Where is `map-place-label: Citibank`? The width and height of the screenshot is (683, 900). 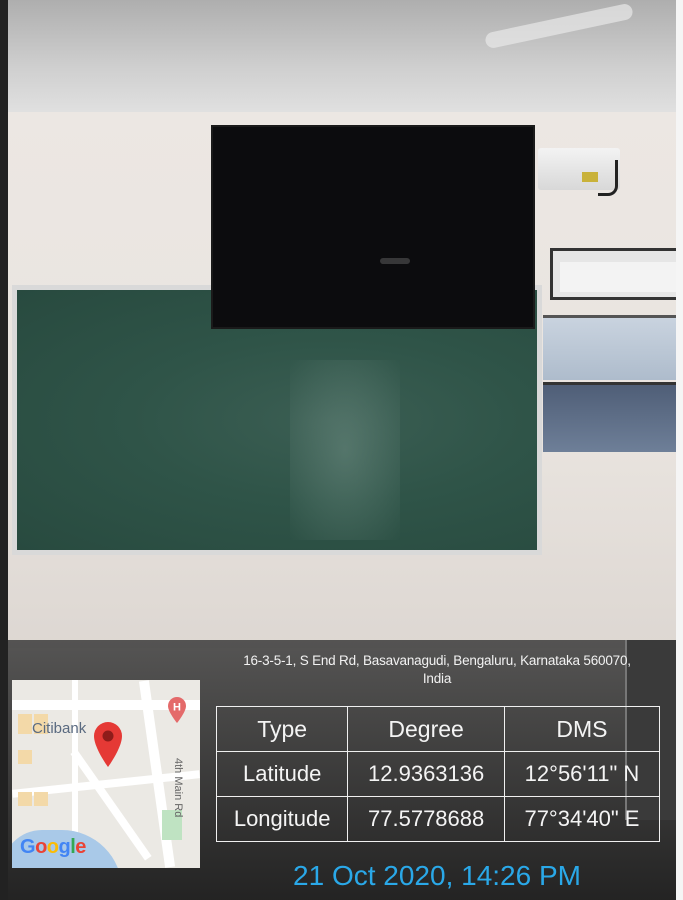
map-place-label: Citibank is located at coordinates (59, 728).